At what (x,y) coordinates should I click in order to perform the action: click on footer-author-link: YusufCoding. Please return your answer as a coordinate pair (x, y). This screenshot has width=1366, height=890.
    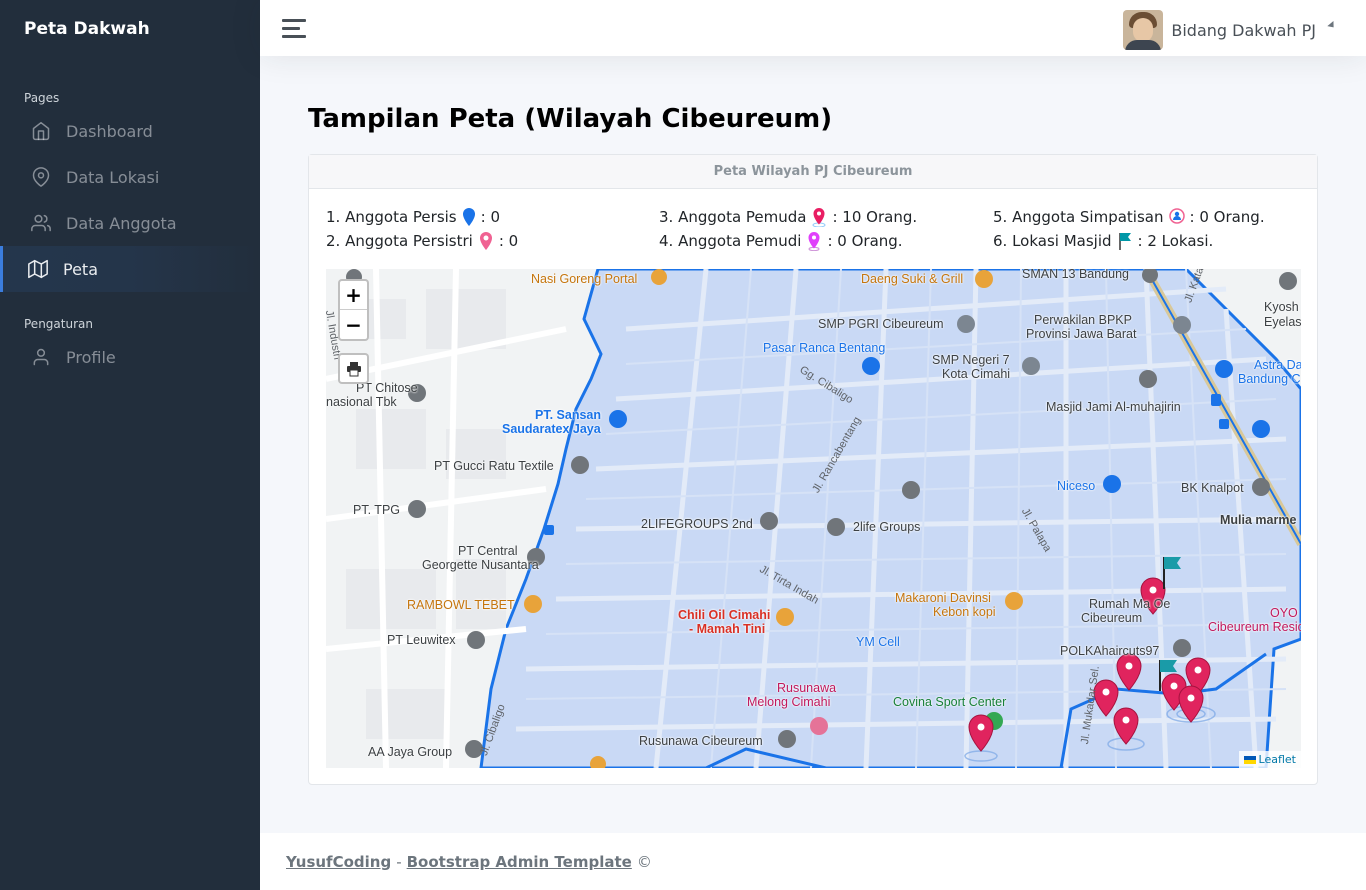
    Looking at the image, I should click on (338, 862).